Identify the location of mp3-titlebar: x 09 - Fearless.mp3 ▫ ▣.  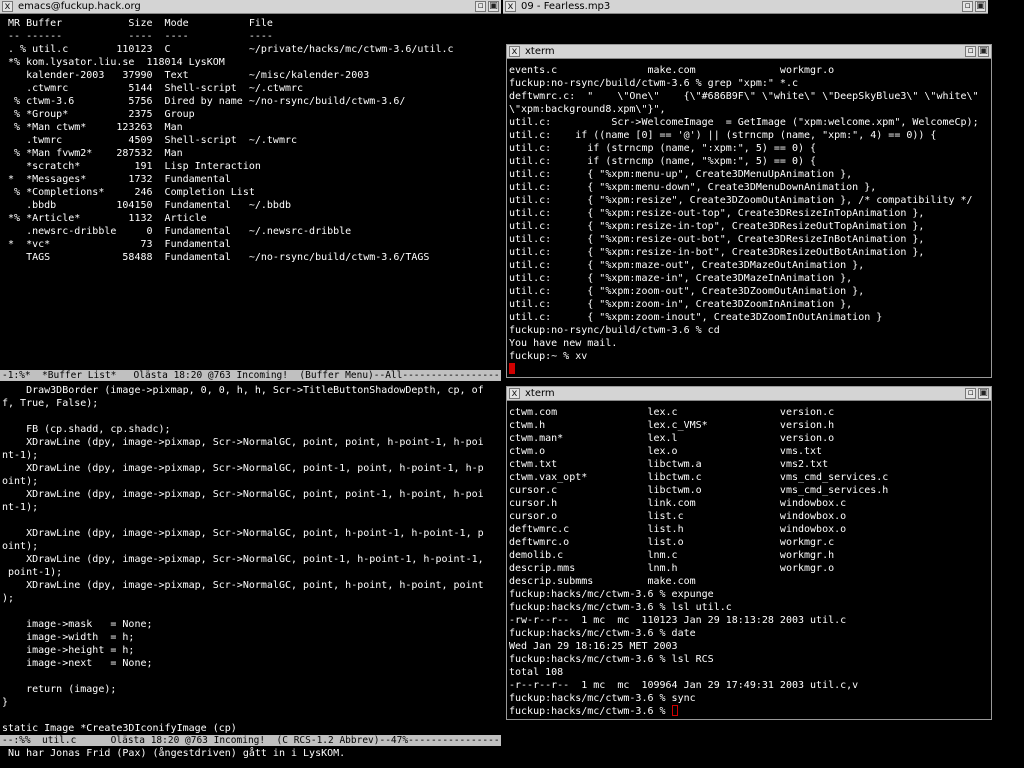
(745, 7).